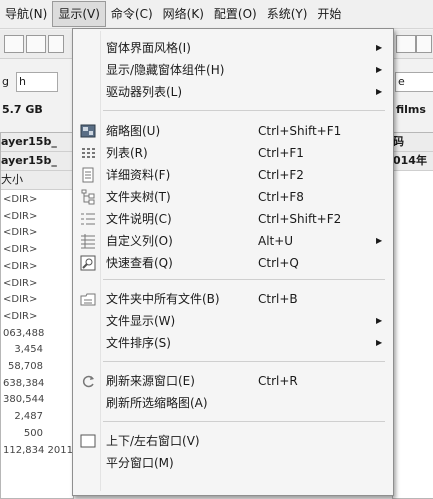 Image resolution: width=433 pixels, height=499 pixels. What do you see at coordinates (281, 175) in the screenshot?
I see `menu-item-shortcut: Ctrl+F2` at bounding box center [281, 175].